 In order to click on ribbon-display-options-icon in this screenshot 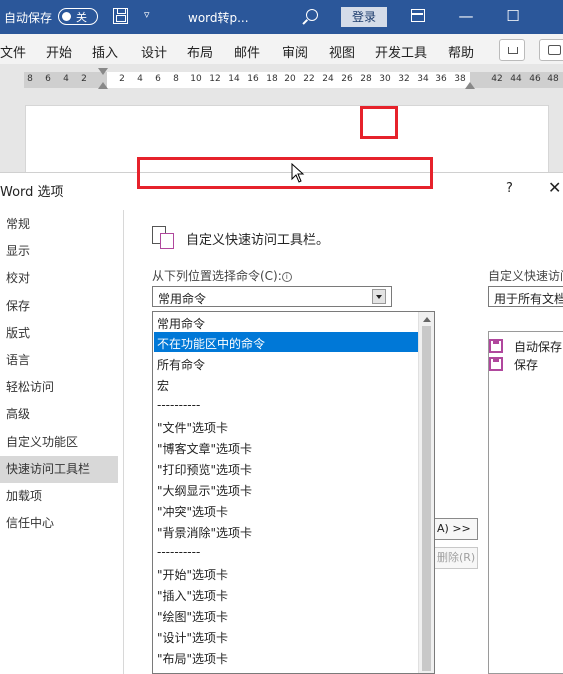, I will do `click(418, 15)`.